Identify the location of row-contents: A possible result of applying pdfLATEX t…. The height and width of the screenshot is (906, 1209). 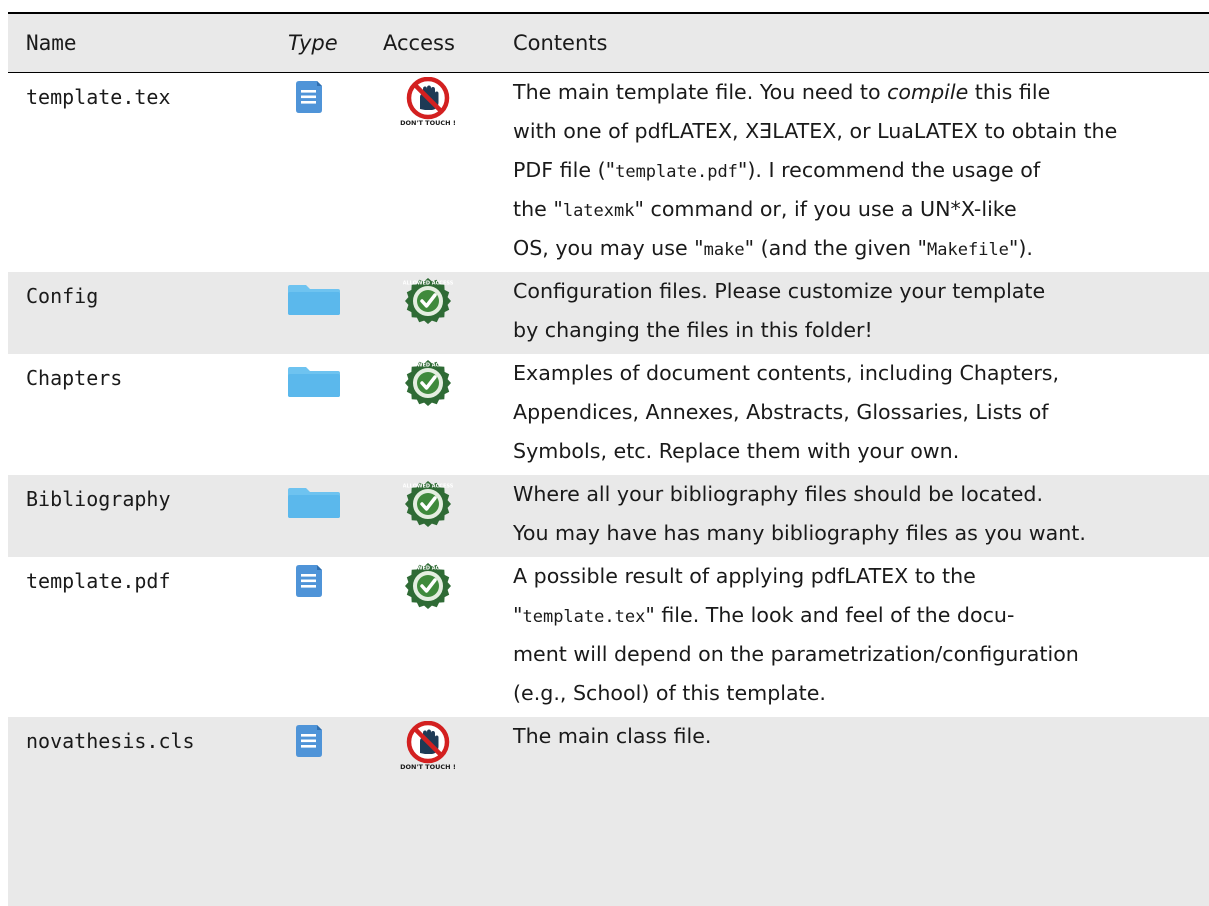
(859, 635).